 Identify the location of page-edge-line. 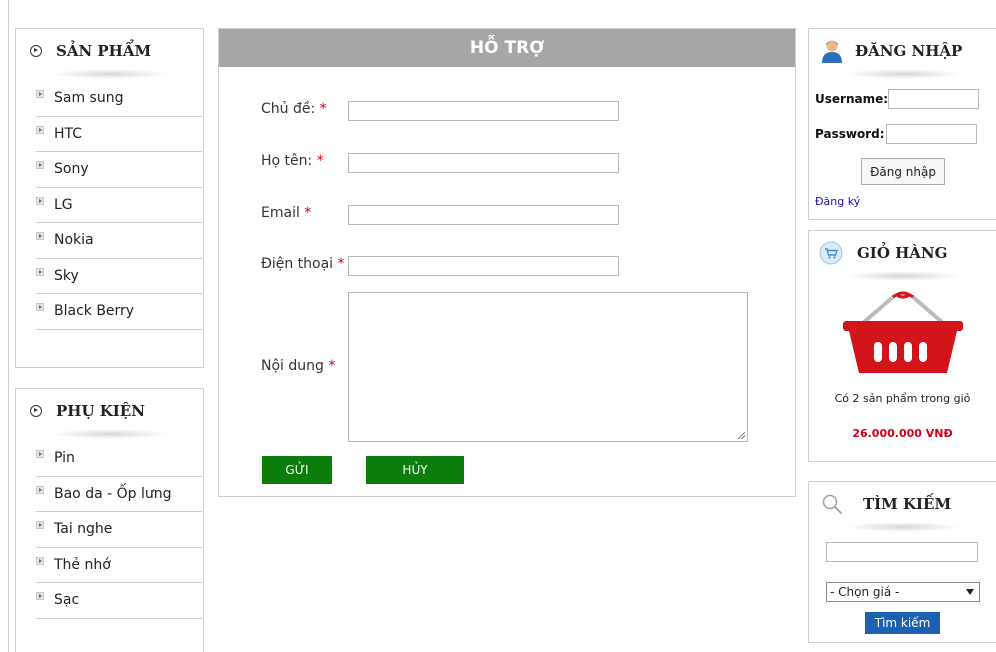
(8, 326).